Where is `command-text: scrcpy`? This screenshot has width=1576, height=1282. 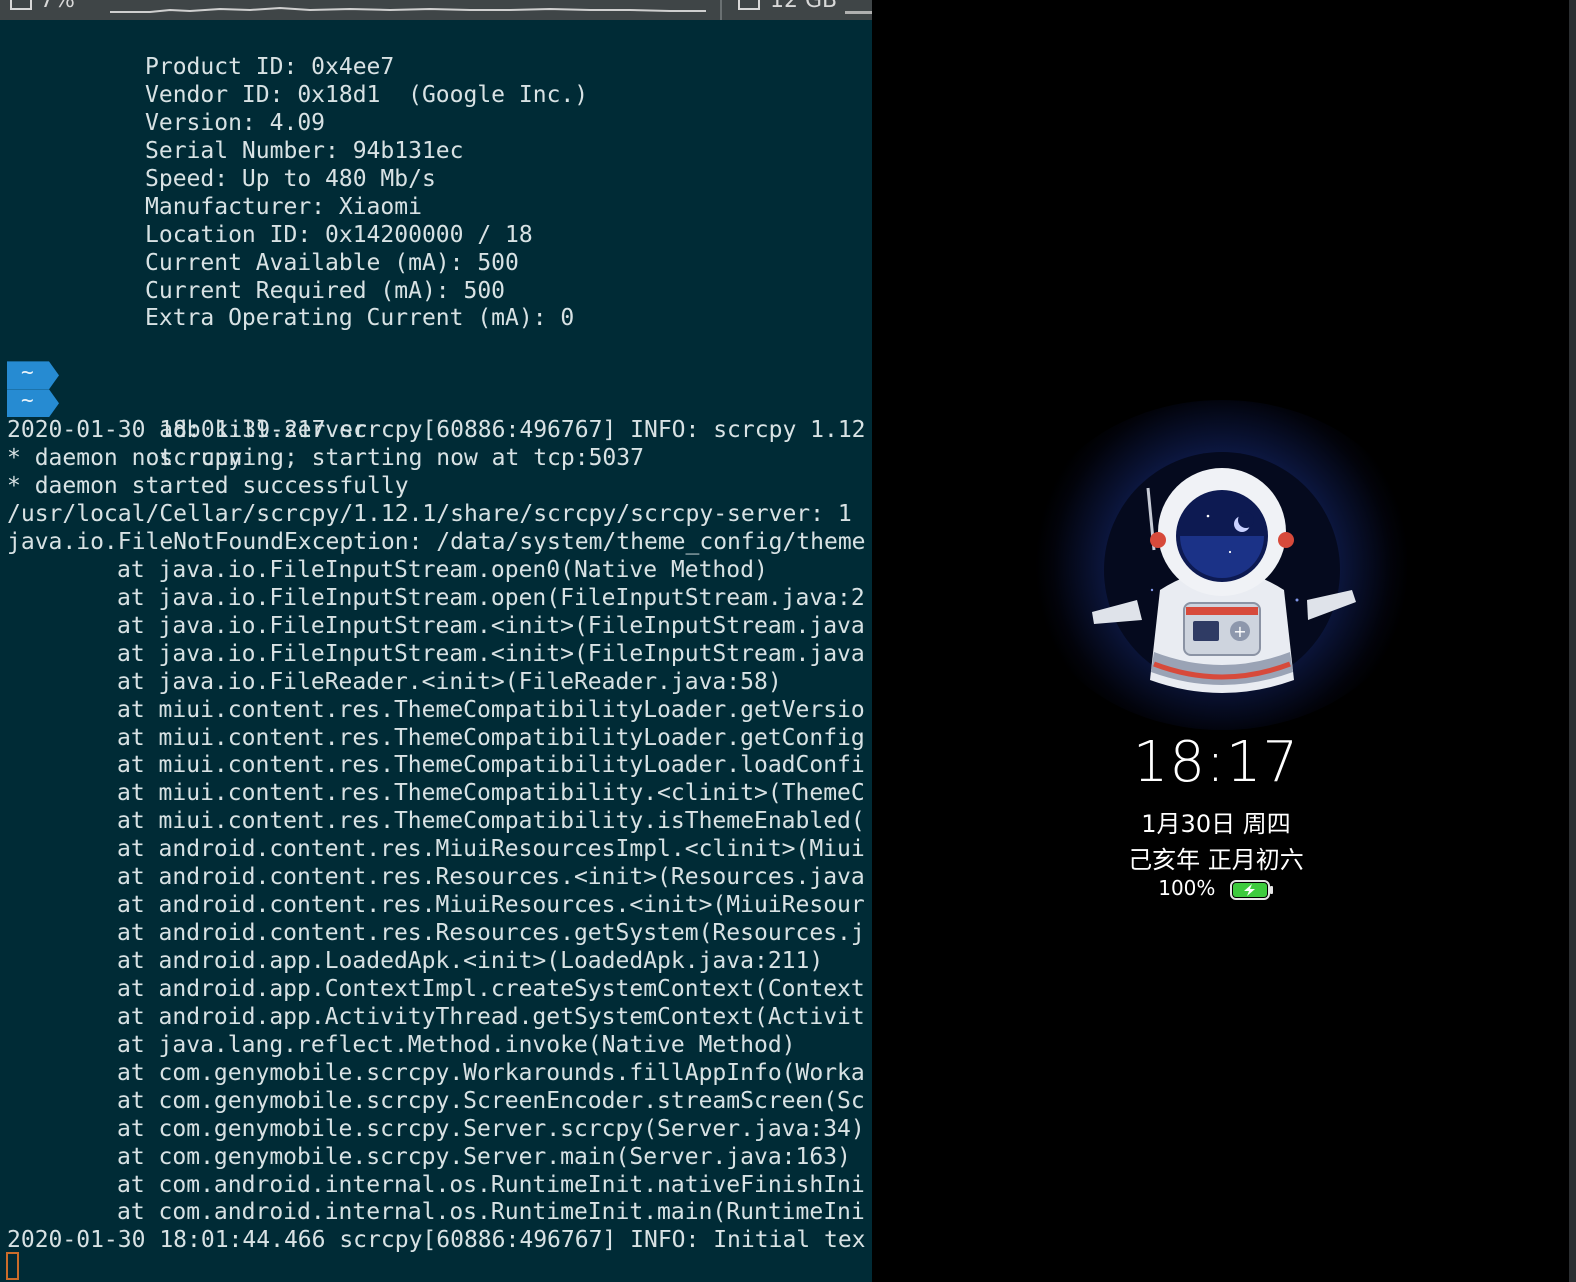 command-text: scrcpy is located at coordinates (201, 458).